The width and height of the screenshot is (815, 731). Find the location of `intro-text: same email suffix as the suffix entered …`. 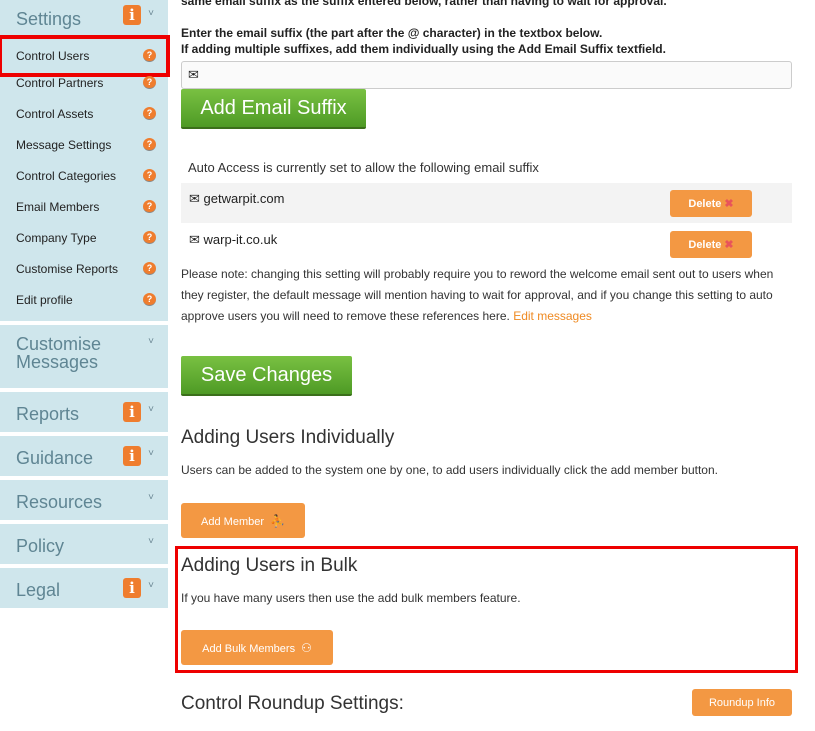

intro-text: same email suffix as the suffix entered … is located at coordinates (424, 4).